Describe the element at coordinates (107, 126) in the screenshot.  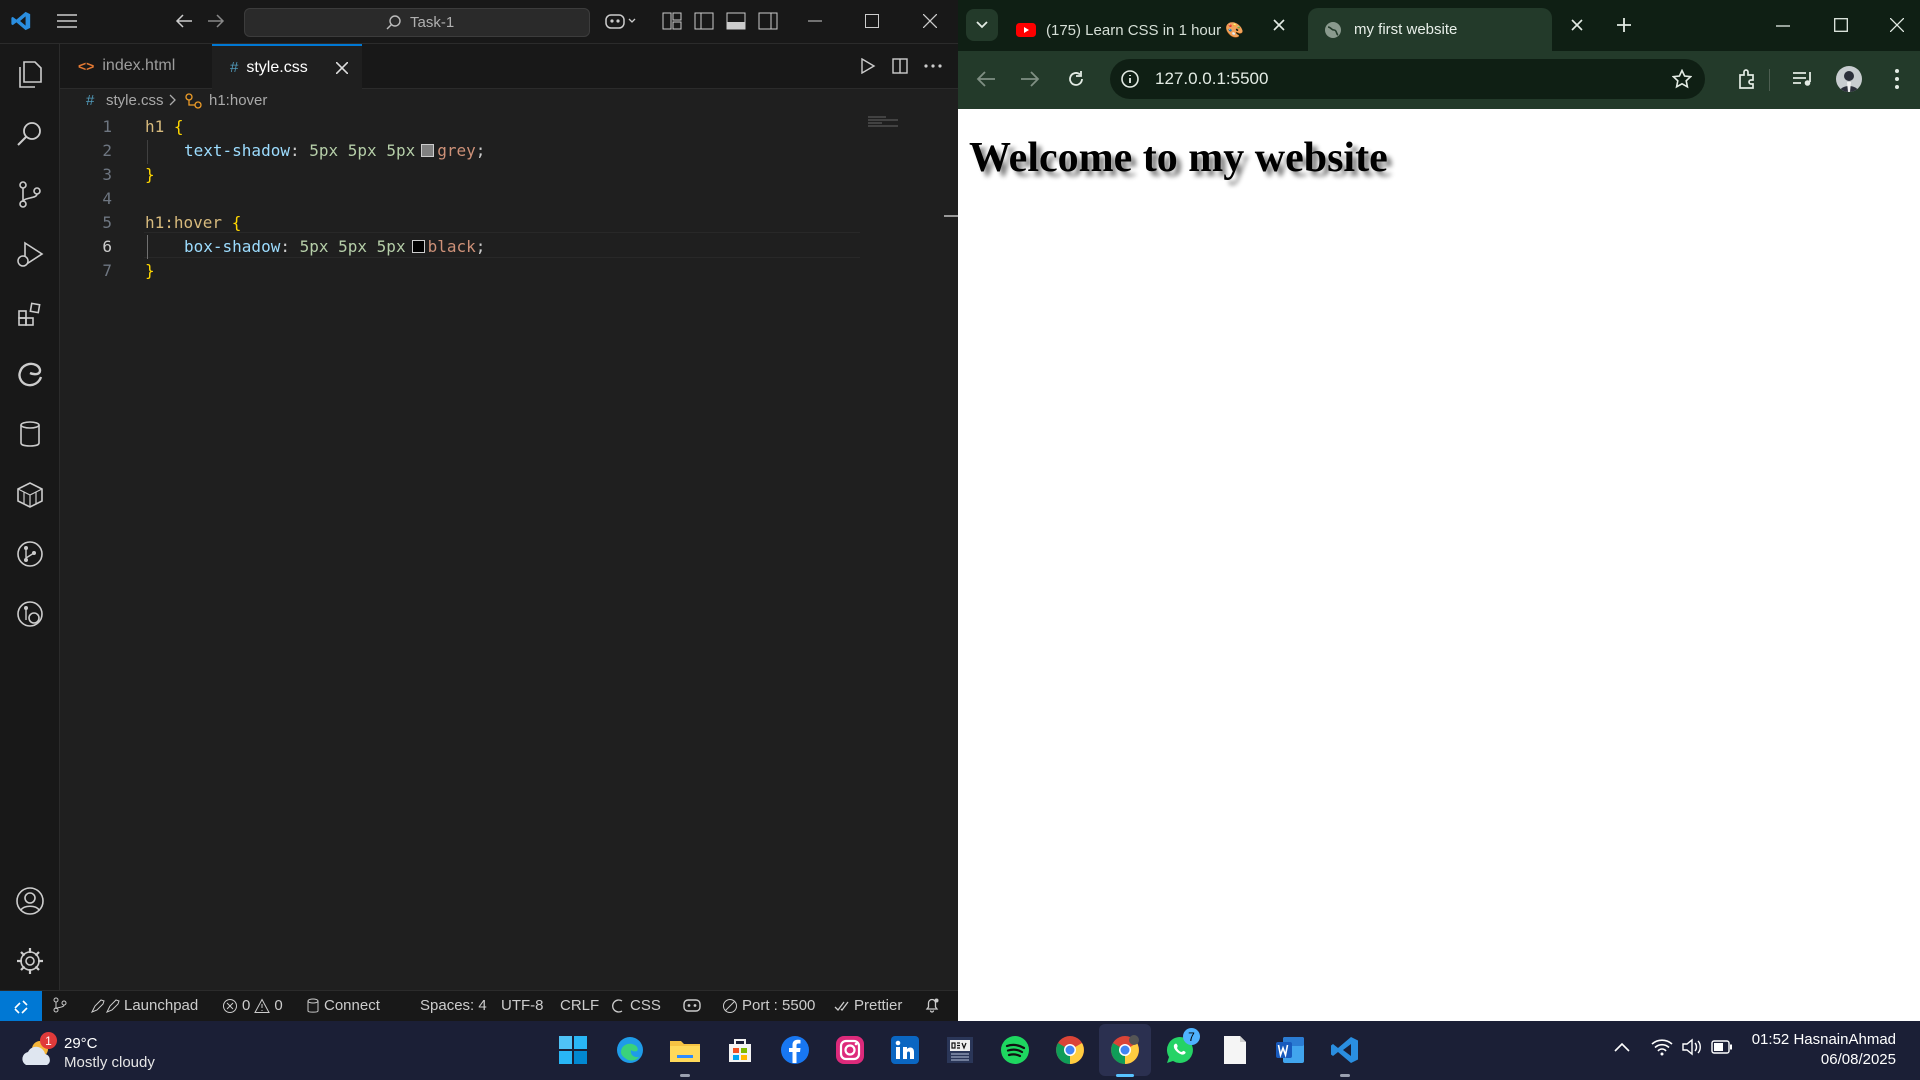
I see `line-number: 1` at that location.